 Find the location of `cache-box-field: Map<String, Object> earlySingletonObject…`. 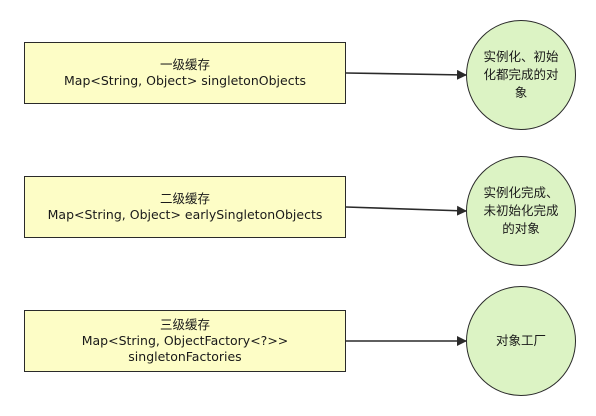

cache-box-field: Map<String, Object> earlySingletonObject… is located at coordinates (185, 214).